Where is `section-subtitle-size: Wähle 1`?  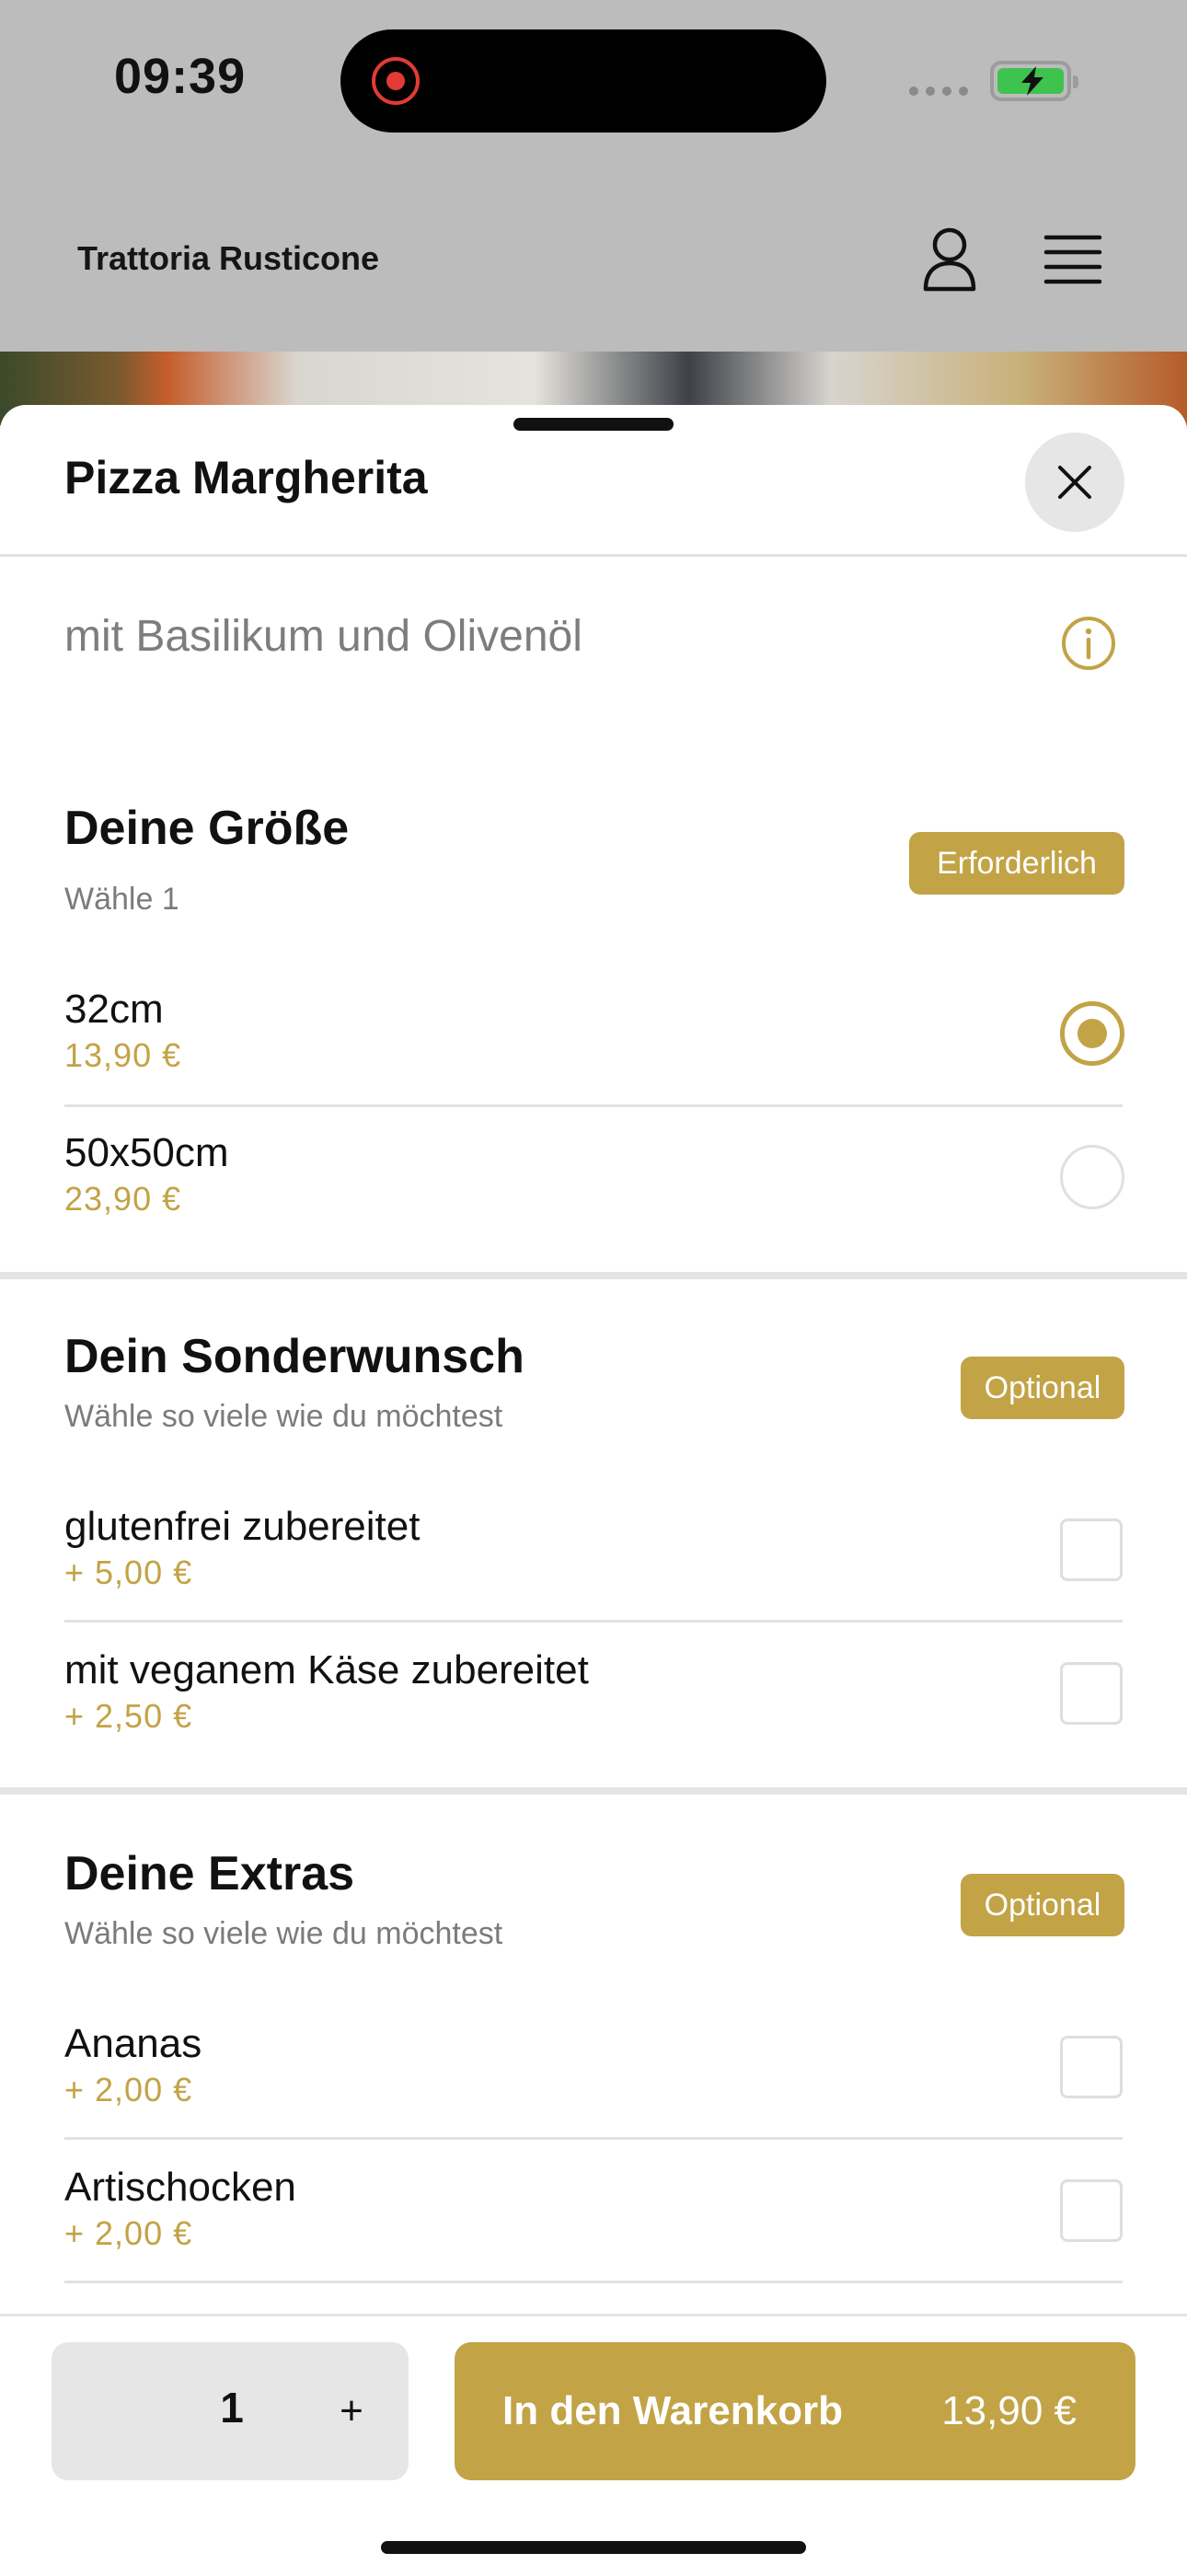
section-subtitle-size: Wähle 1 is located at coordinates (121, 900).